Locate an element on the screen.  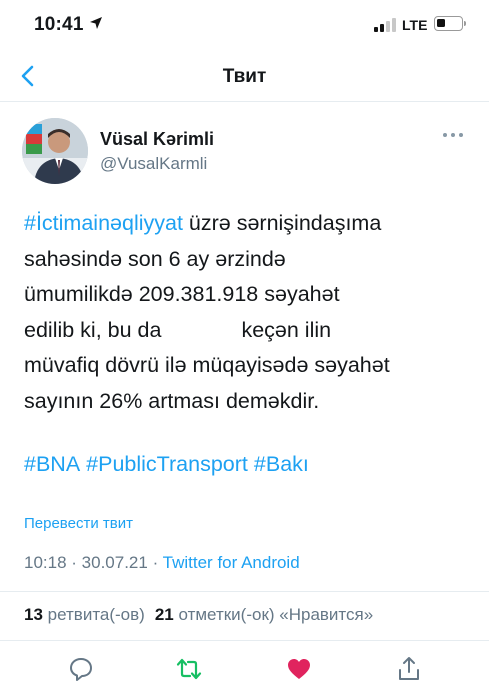
tweet-meta: 10:18 · 30.07.21 · Twitter for Android is located at coordinates (162, 563).